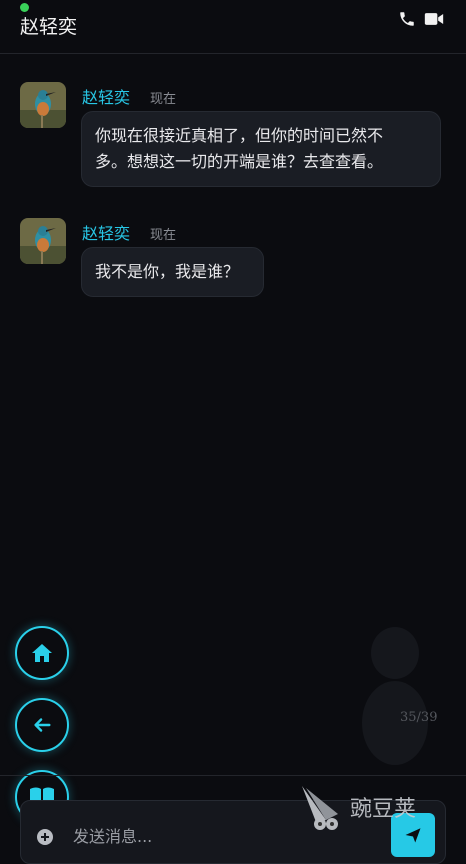 The image size is (466, 864). I want to click on chat-title: 赵轻奕, so click(49, 27).